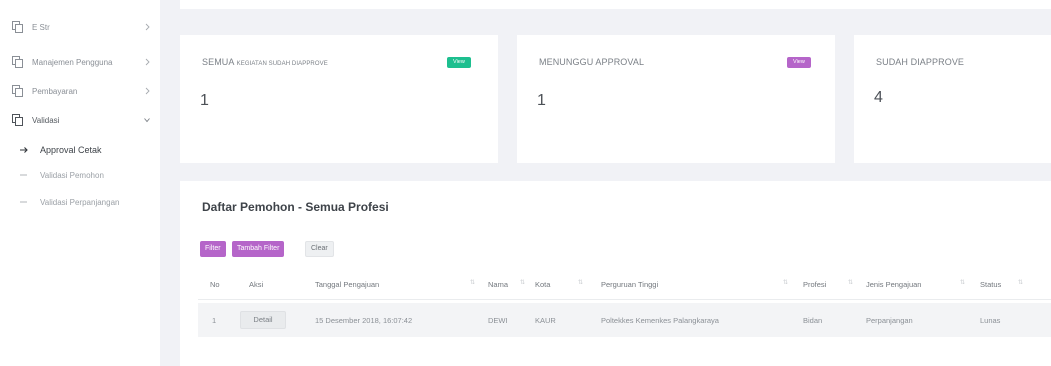  Describe the element at coordinates (364, 320) in the screenshot. I see `cell-date: 15 Desember 2018, 16:07:42` at that location.